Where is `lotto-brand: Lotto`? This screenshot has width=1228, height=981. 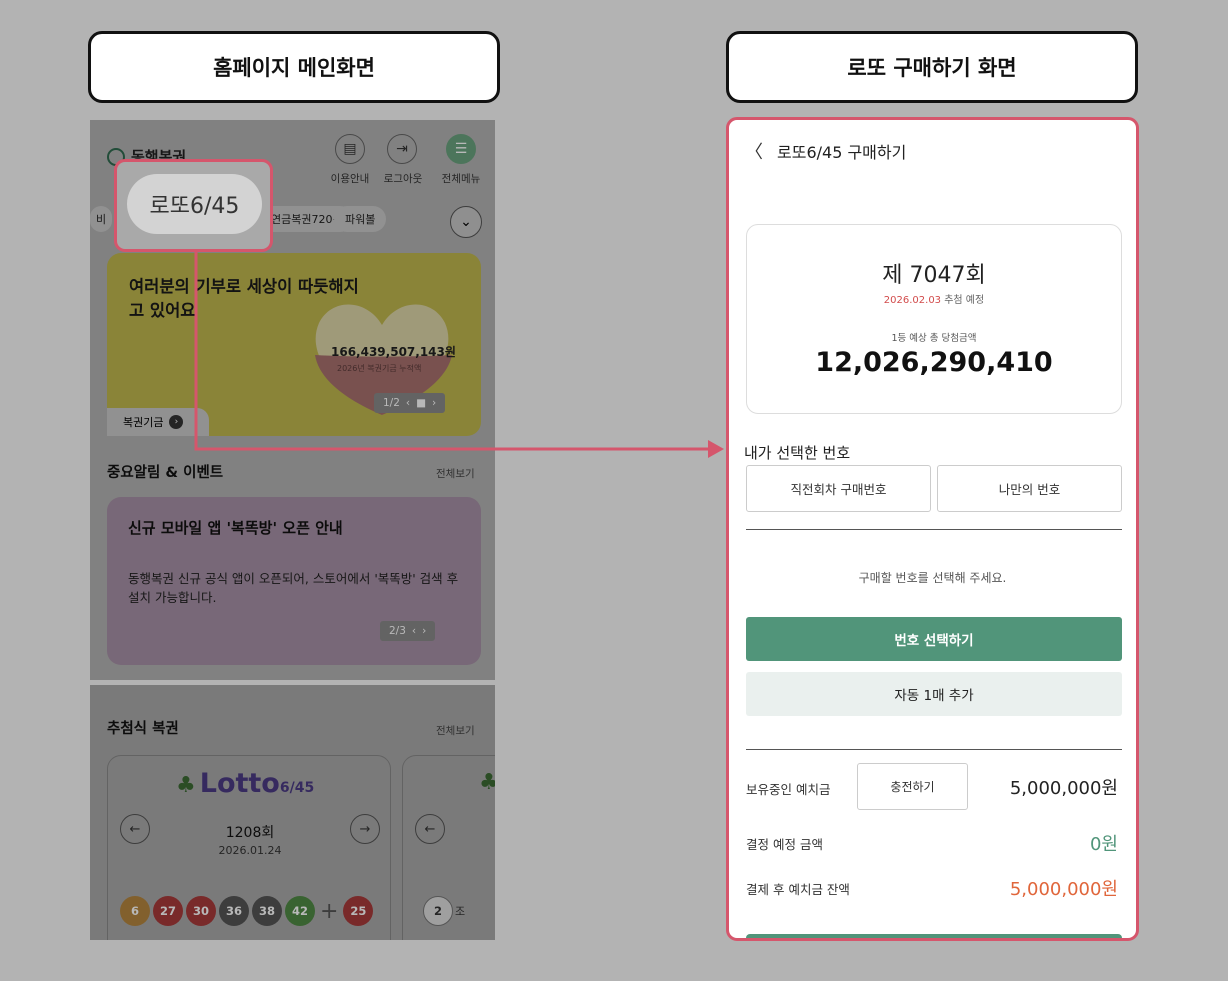
lotto-brand: Lotto is located at coordinates (239, 783).